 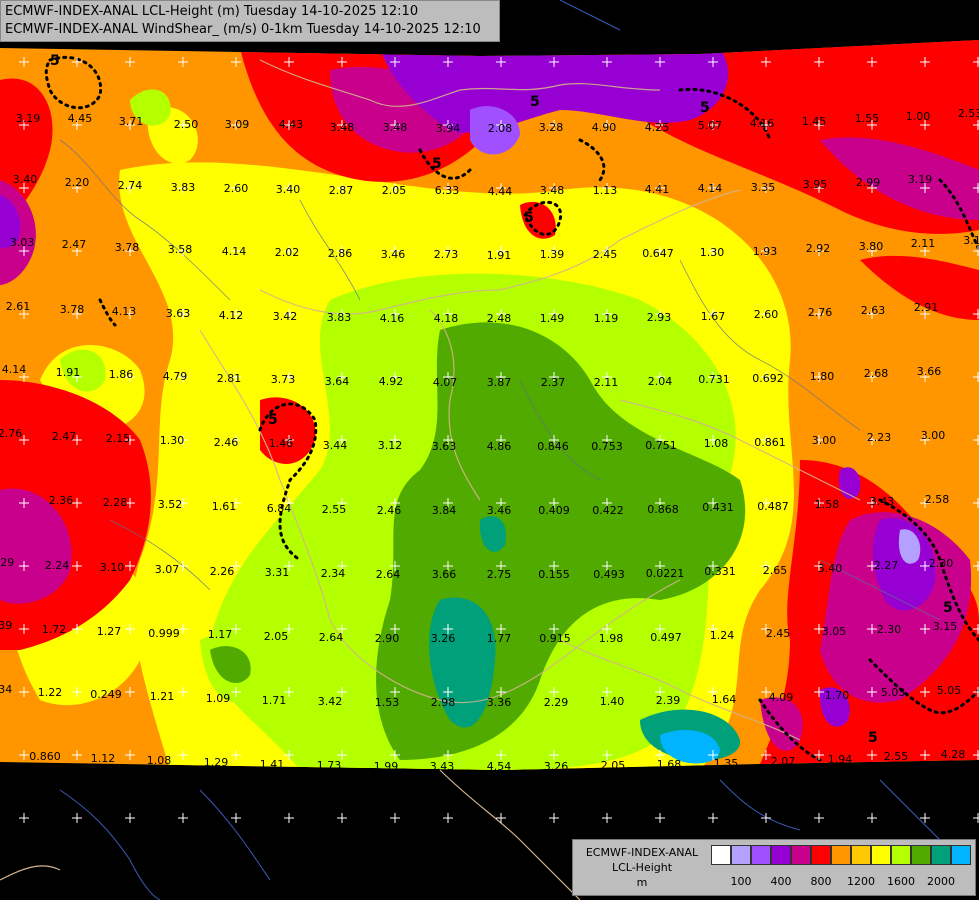 What do you see at coordinates (112, 567) in the screenshot?
I see `map-value-label: 3.10` at bounding box center [112, 567].